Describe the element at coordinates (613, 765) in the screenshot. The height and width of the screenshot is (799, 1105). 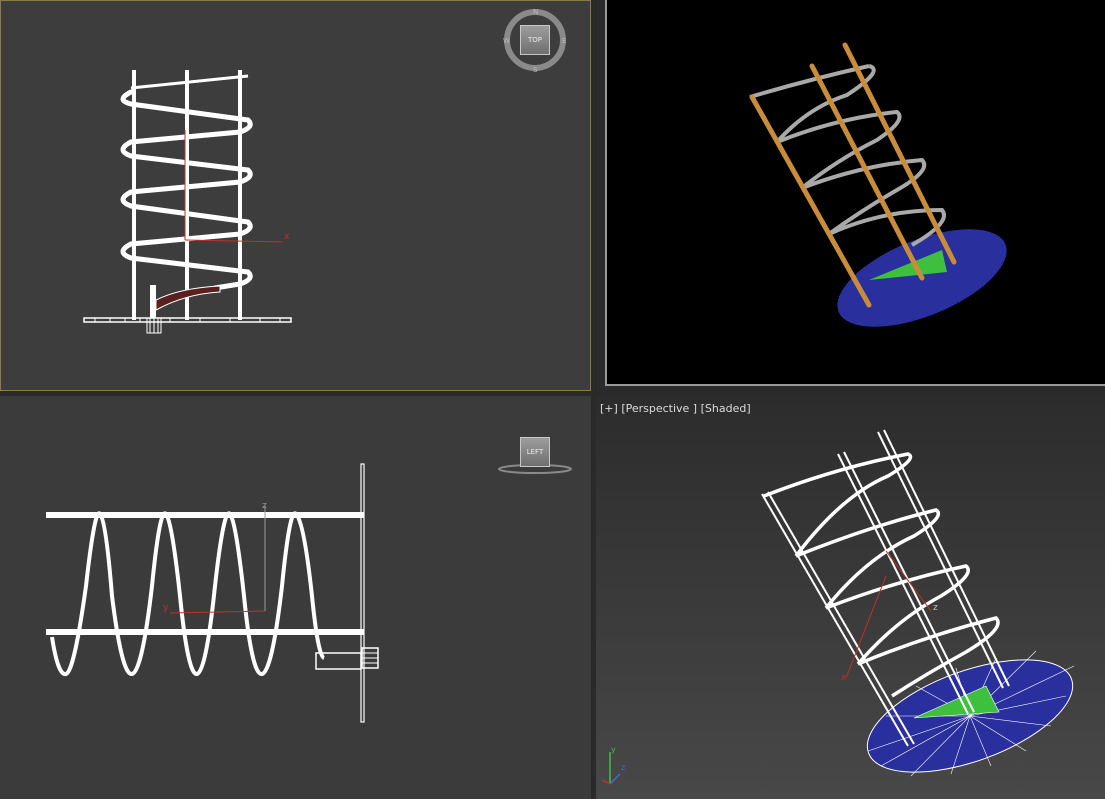
I see `world-axis-gizmo-icon: y z` at that location.